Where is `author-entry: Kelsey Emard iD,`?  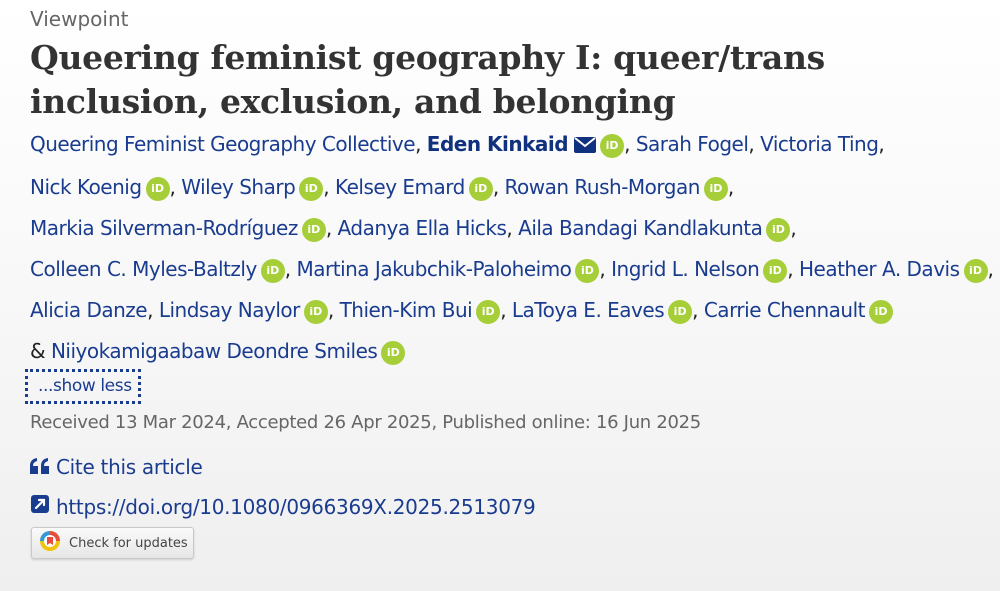
author-entry: Kelsey Emard iD, is located at coordinates (417, 188).